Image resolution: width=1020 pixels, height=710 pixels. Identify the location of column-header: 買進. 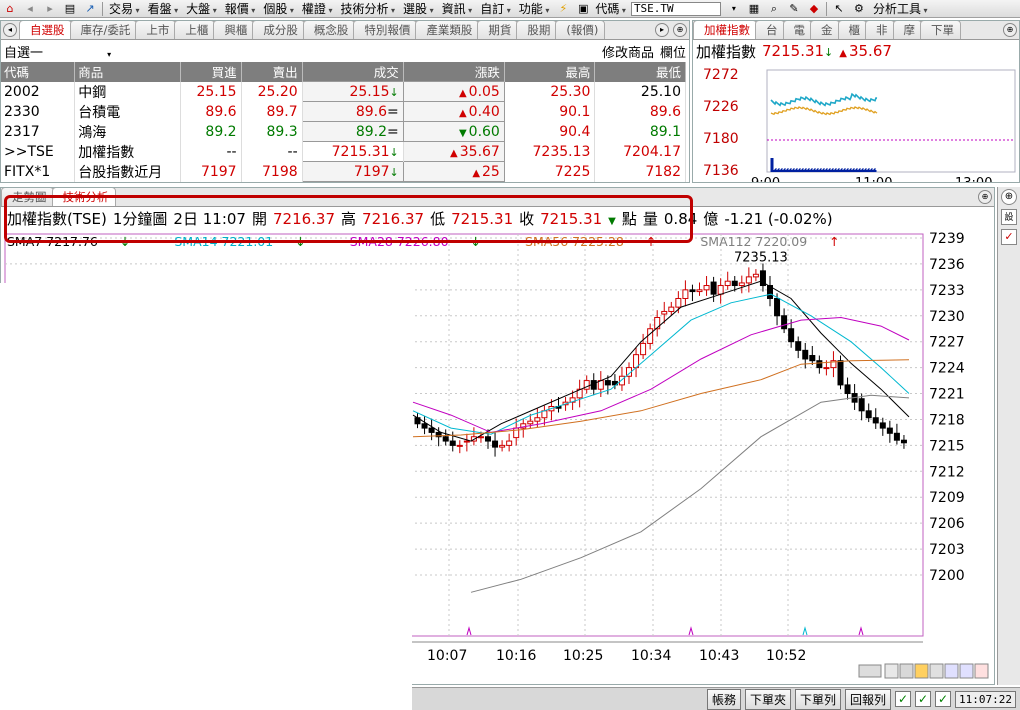
(211, 72).